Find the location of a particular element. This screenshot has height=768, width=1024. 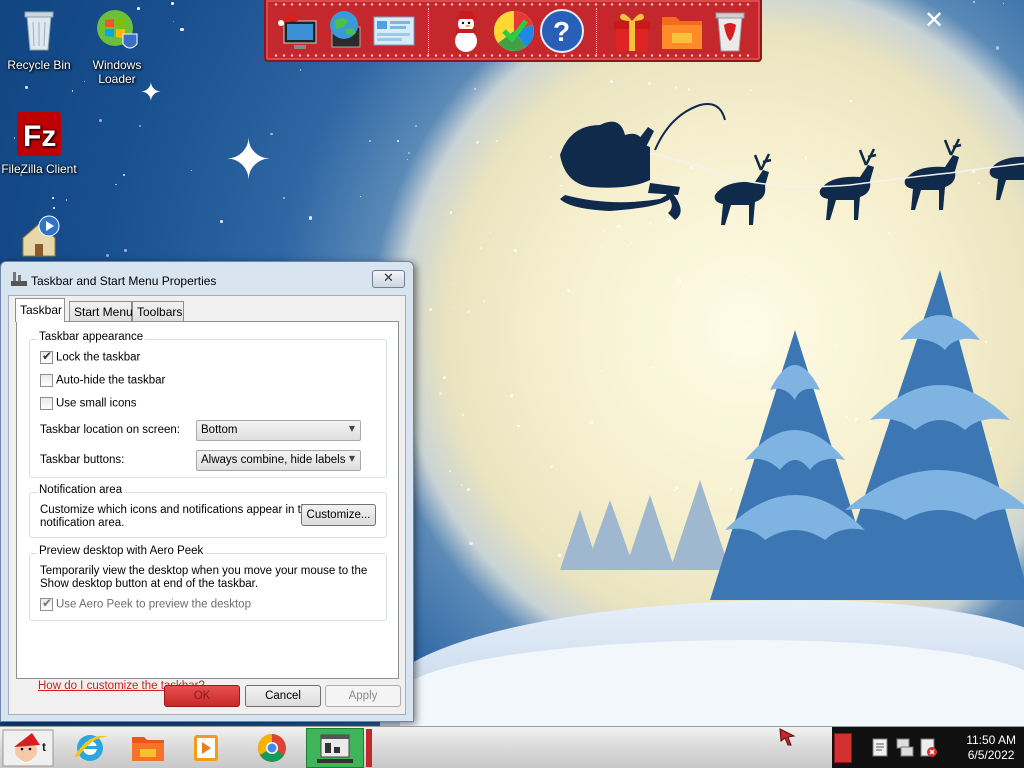

tab-label: Start Menu is located at coordinates (103, 312).